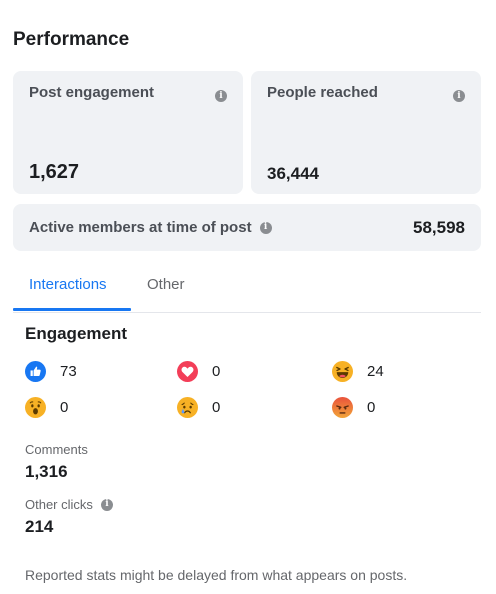  I want to click on other-clicks-value: 214, so click(39, 526).